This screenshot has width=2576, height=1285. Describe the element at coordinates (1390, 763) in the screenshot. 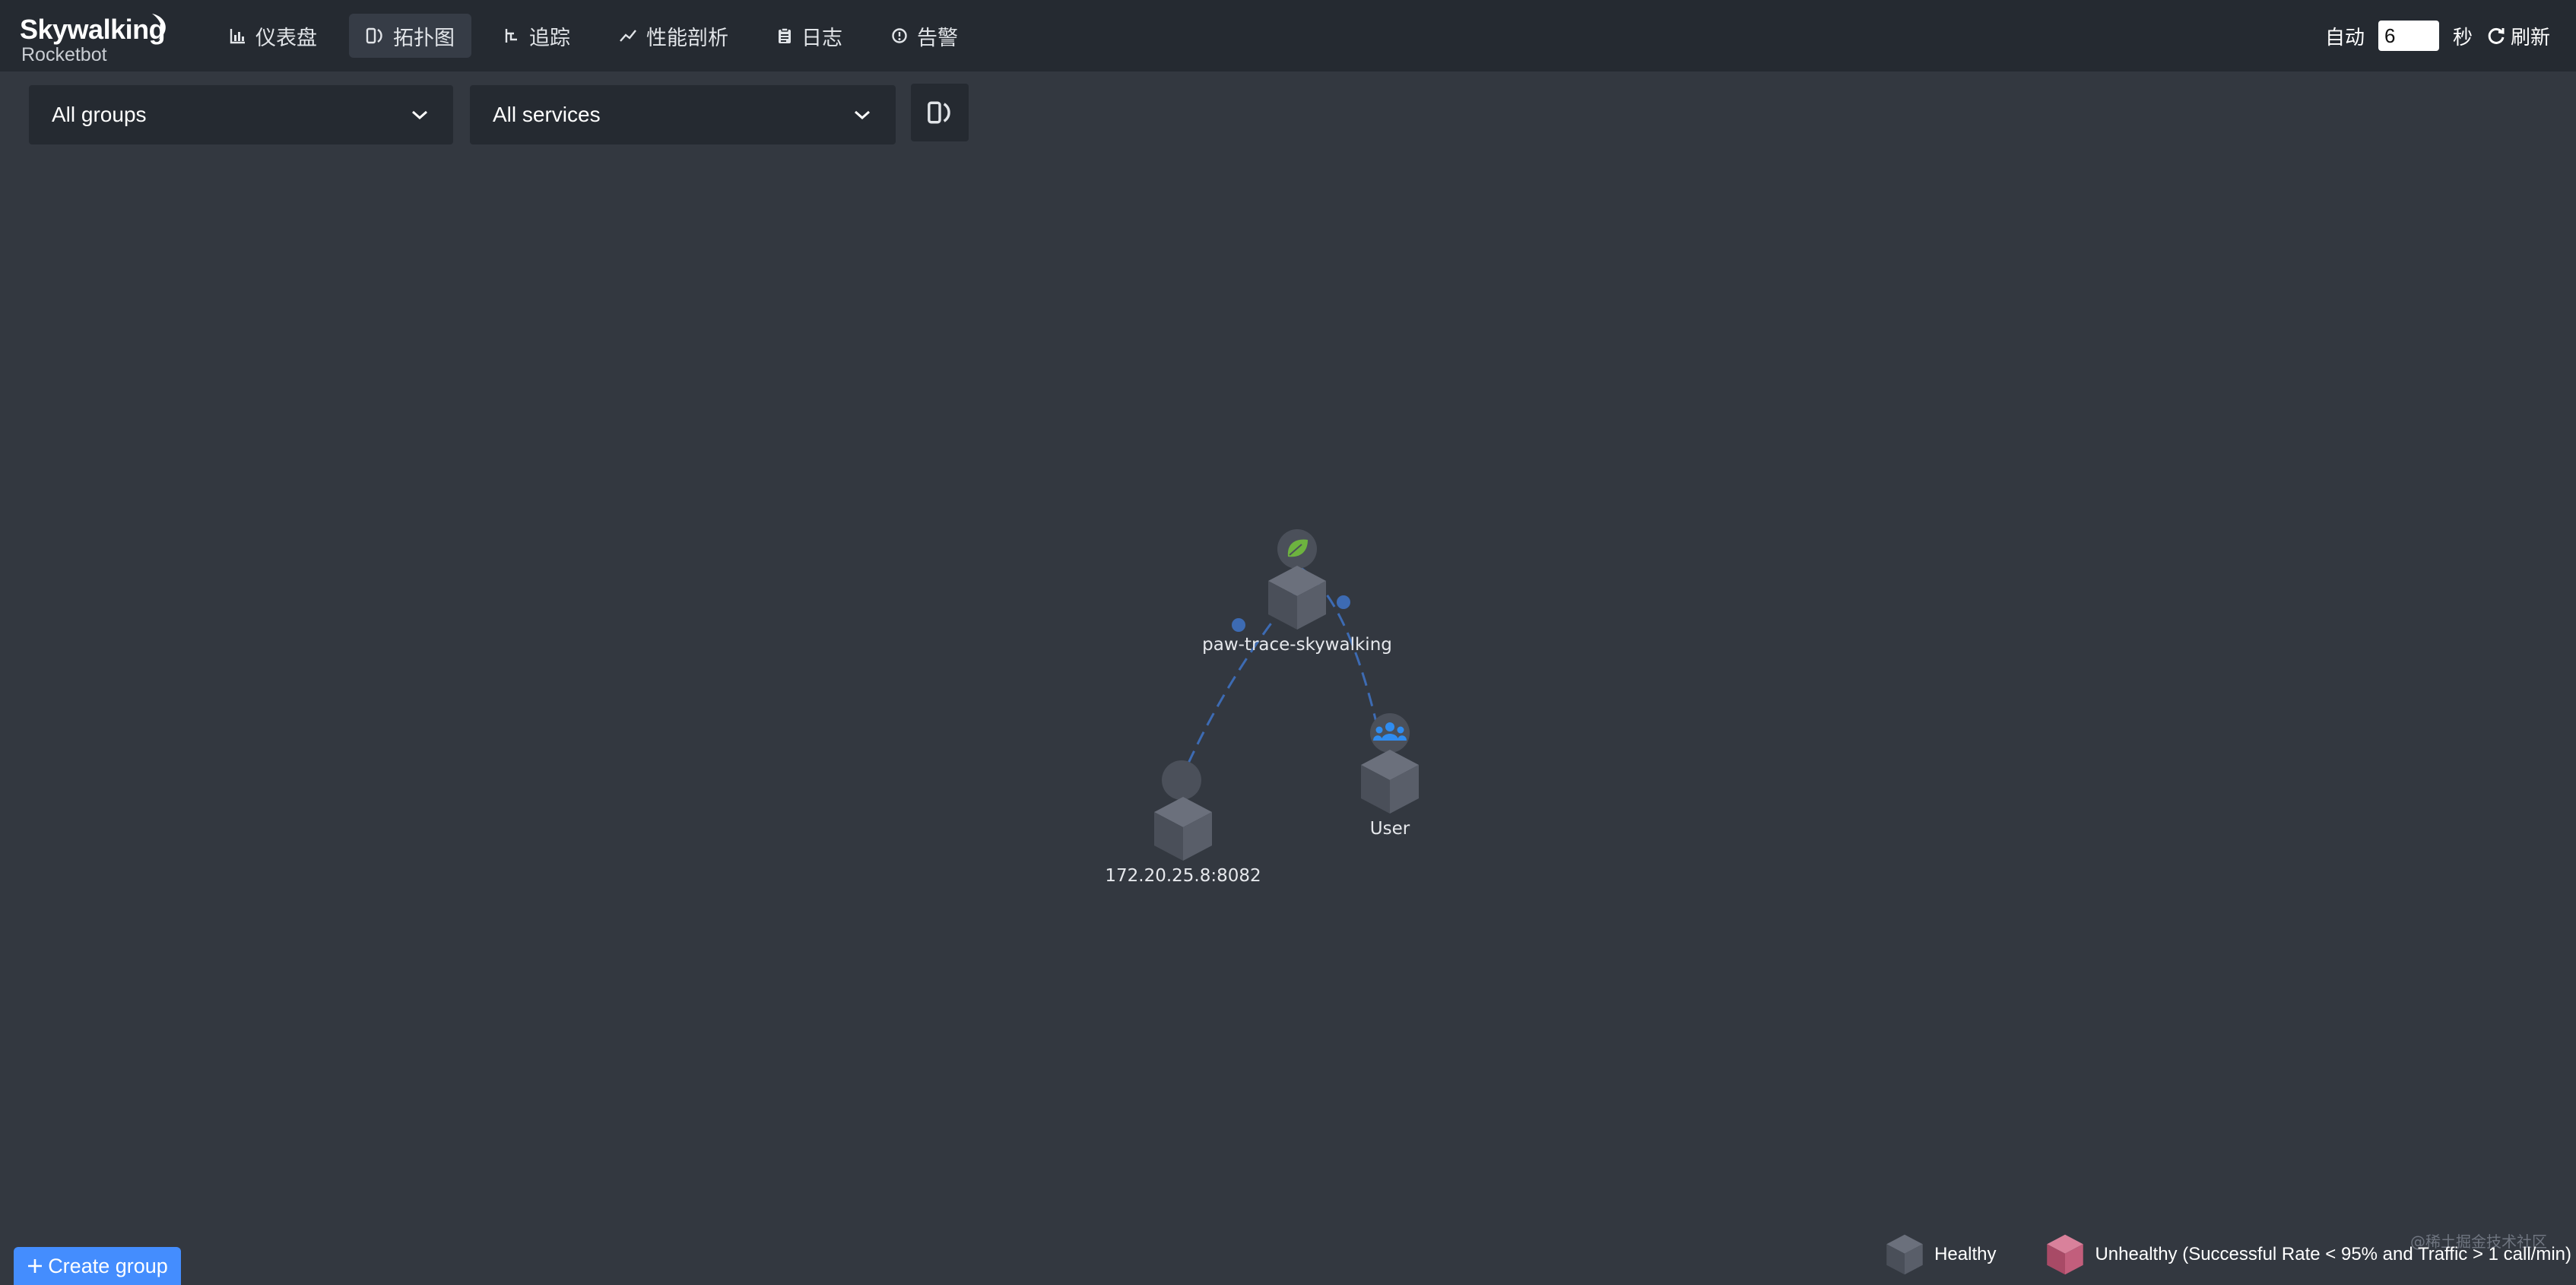

I see `topology-node-user` at that location.